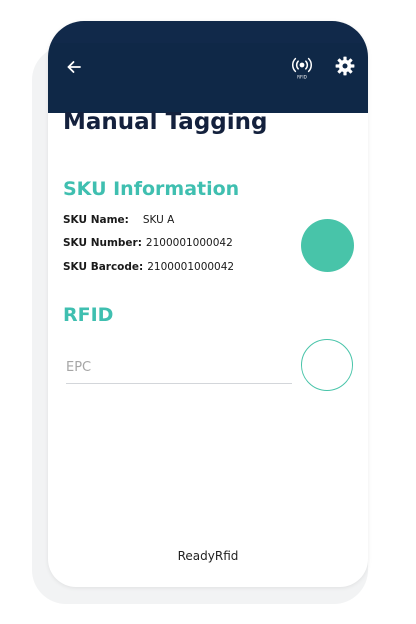  I want to click on sku-barcode-label: SKU Barcode:, so click(103, 267).